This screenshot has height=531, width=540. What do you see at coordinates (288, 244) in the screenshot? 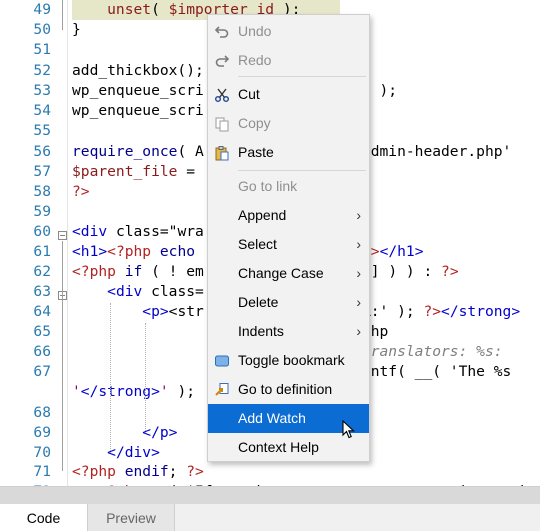
I see `menu-item-select: Select ›` at bounding box center [288, 244].